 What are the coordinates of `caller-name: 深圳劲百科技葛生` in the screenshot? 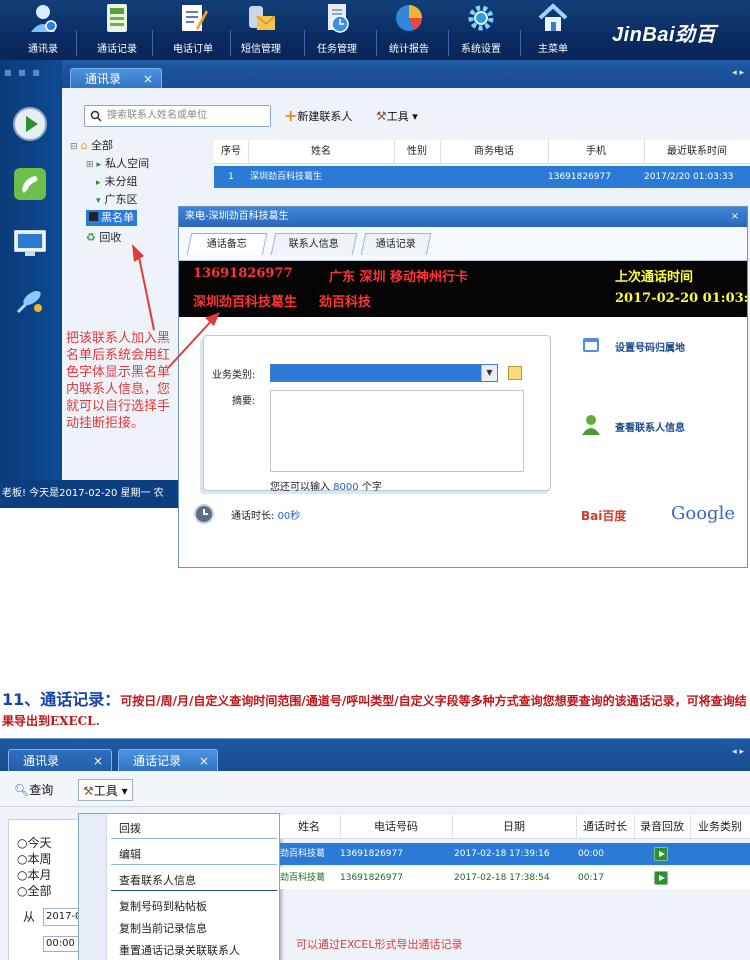 It's located at (245, 302).